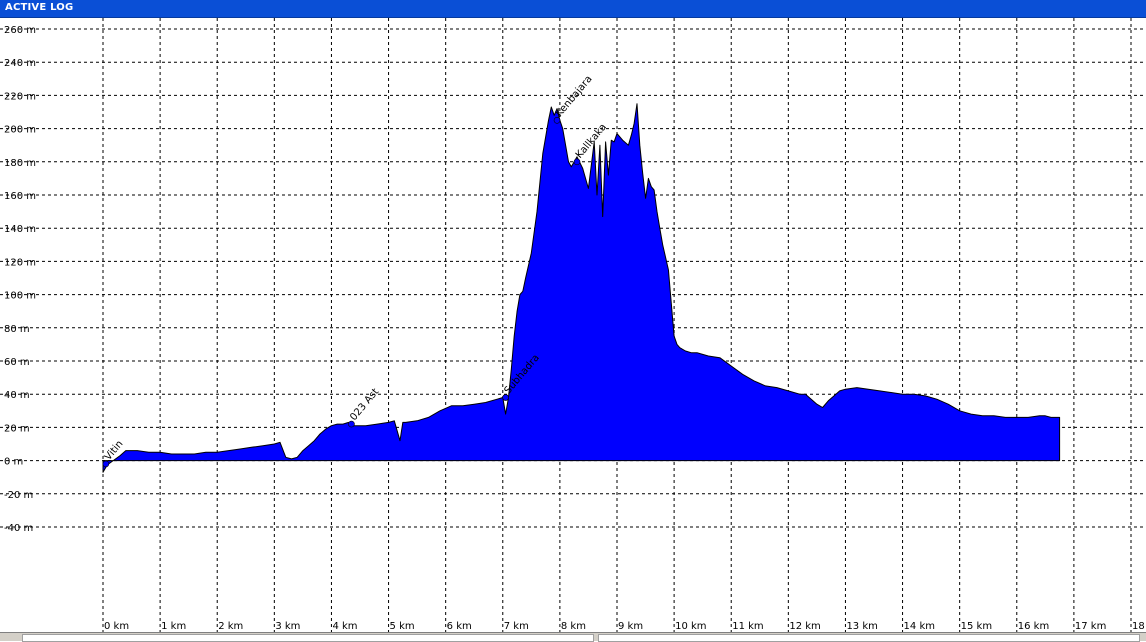  What do you see at coordinates (20, 63) in the screenshot?
I see `y-tick-label: 240 m` at bounding box center [20, 63].